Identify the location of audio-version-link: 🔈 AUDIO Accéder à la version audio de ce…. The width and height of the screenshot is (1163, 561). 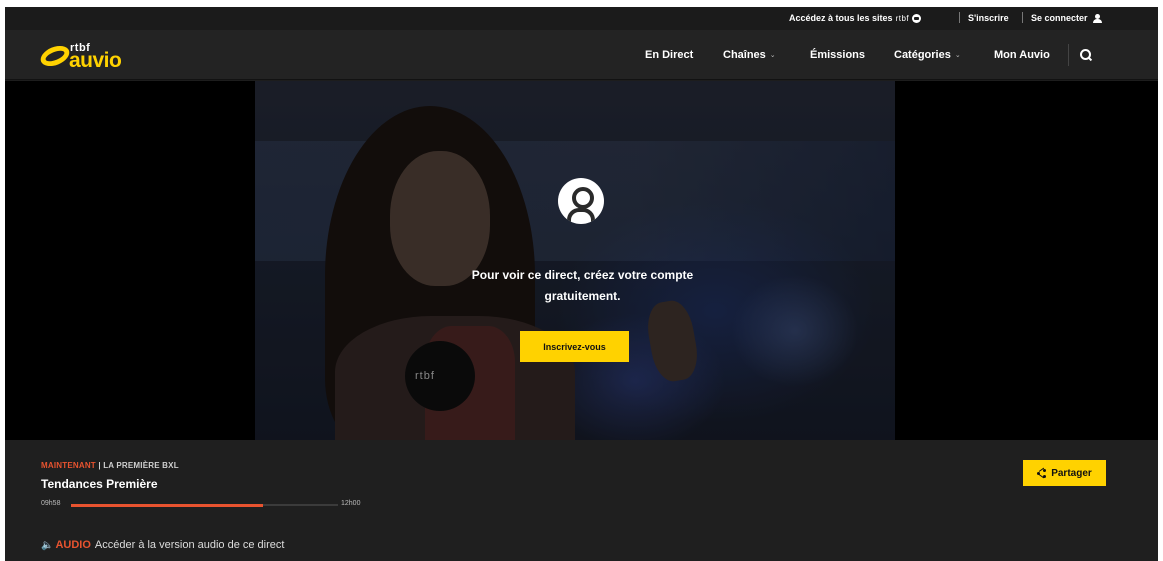
(162, 545).